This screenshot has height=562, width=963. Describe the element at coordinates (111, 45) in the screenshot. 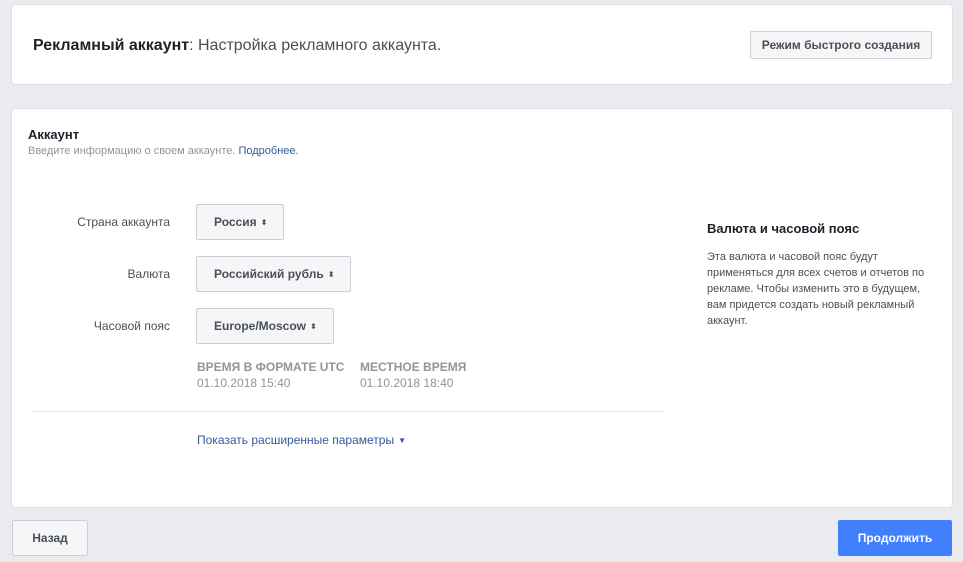

I see `page-title-bold: Рекламный аккаунт` at that location.